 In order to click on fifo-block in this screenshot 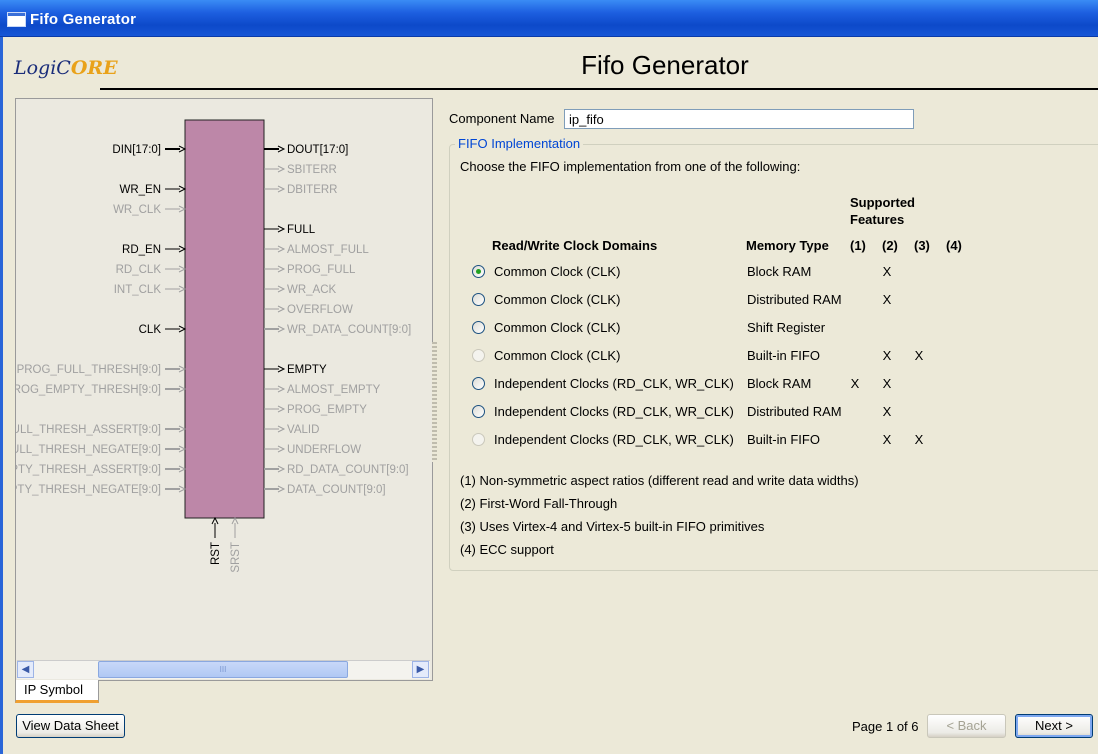, I will do `click(224, 319)`.